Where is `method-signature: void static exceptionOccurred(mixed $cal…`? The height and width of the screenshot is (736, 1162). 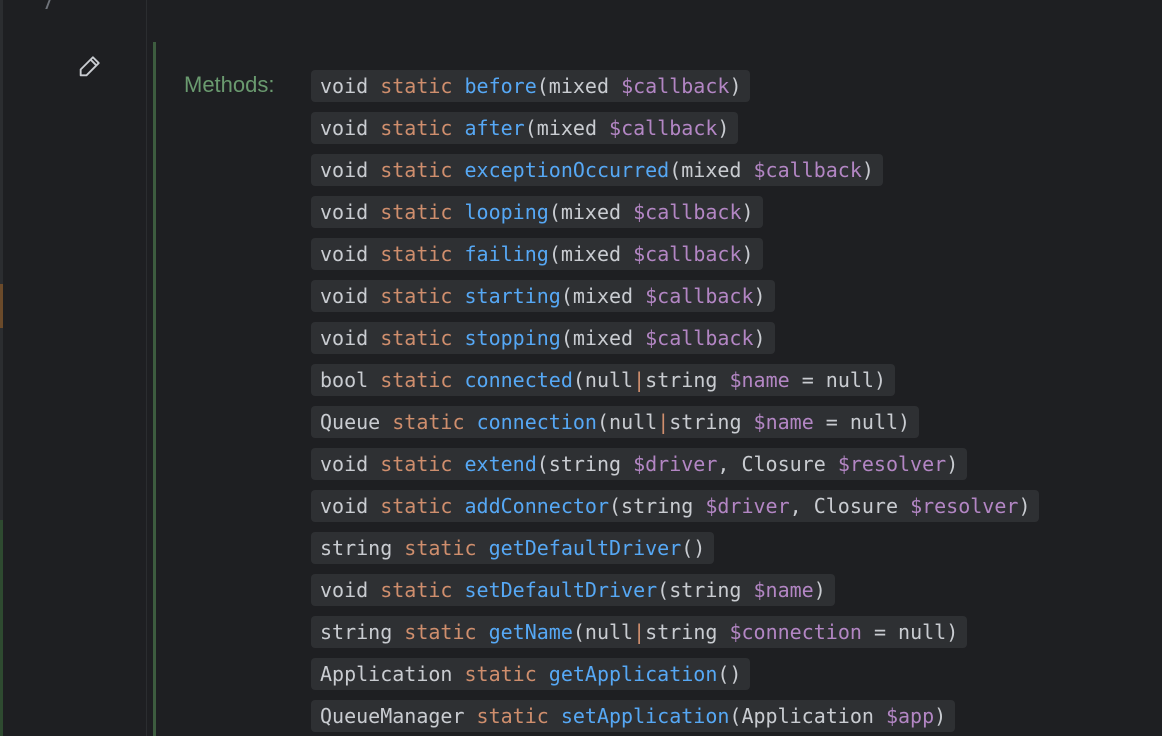
method-signature: void static exceptionOccurred(mixed $cal… is located at coordinates (597, 170).